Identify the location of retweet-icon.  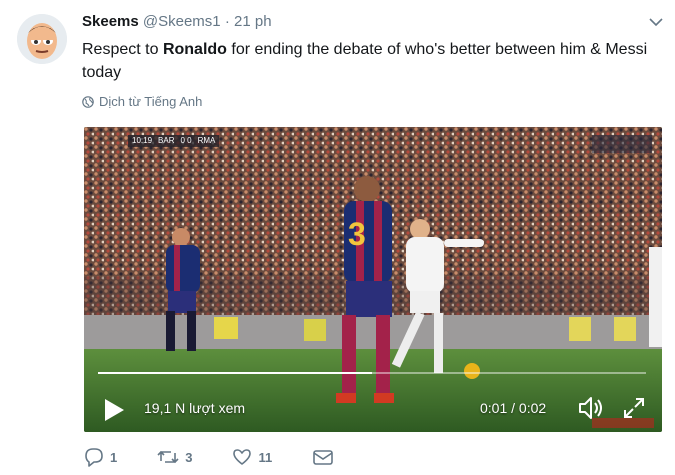
(168, 457).